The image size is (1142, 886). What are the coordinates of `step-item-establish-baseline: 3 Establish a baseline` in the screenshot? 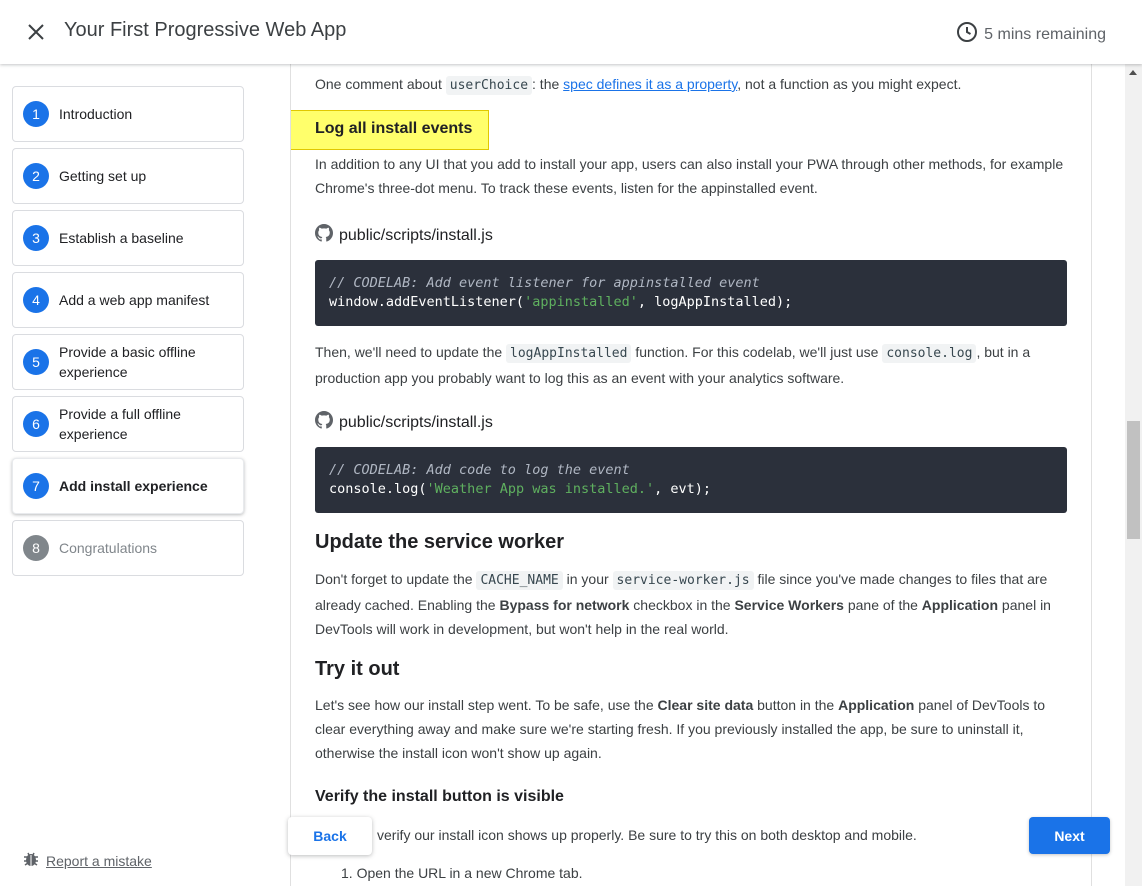 It's located at (128, 238).